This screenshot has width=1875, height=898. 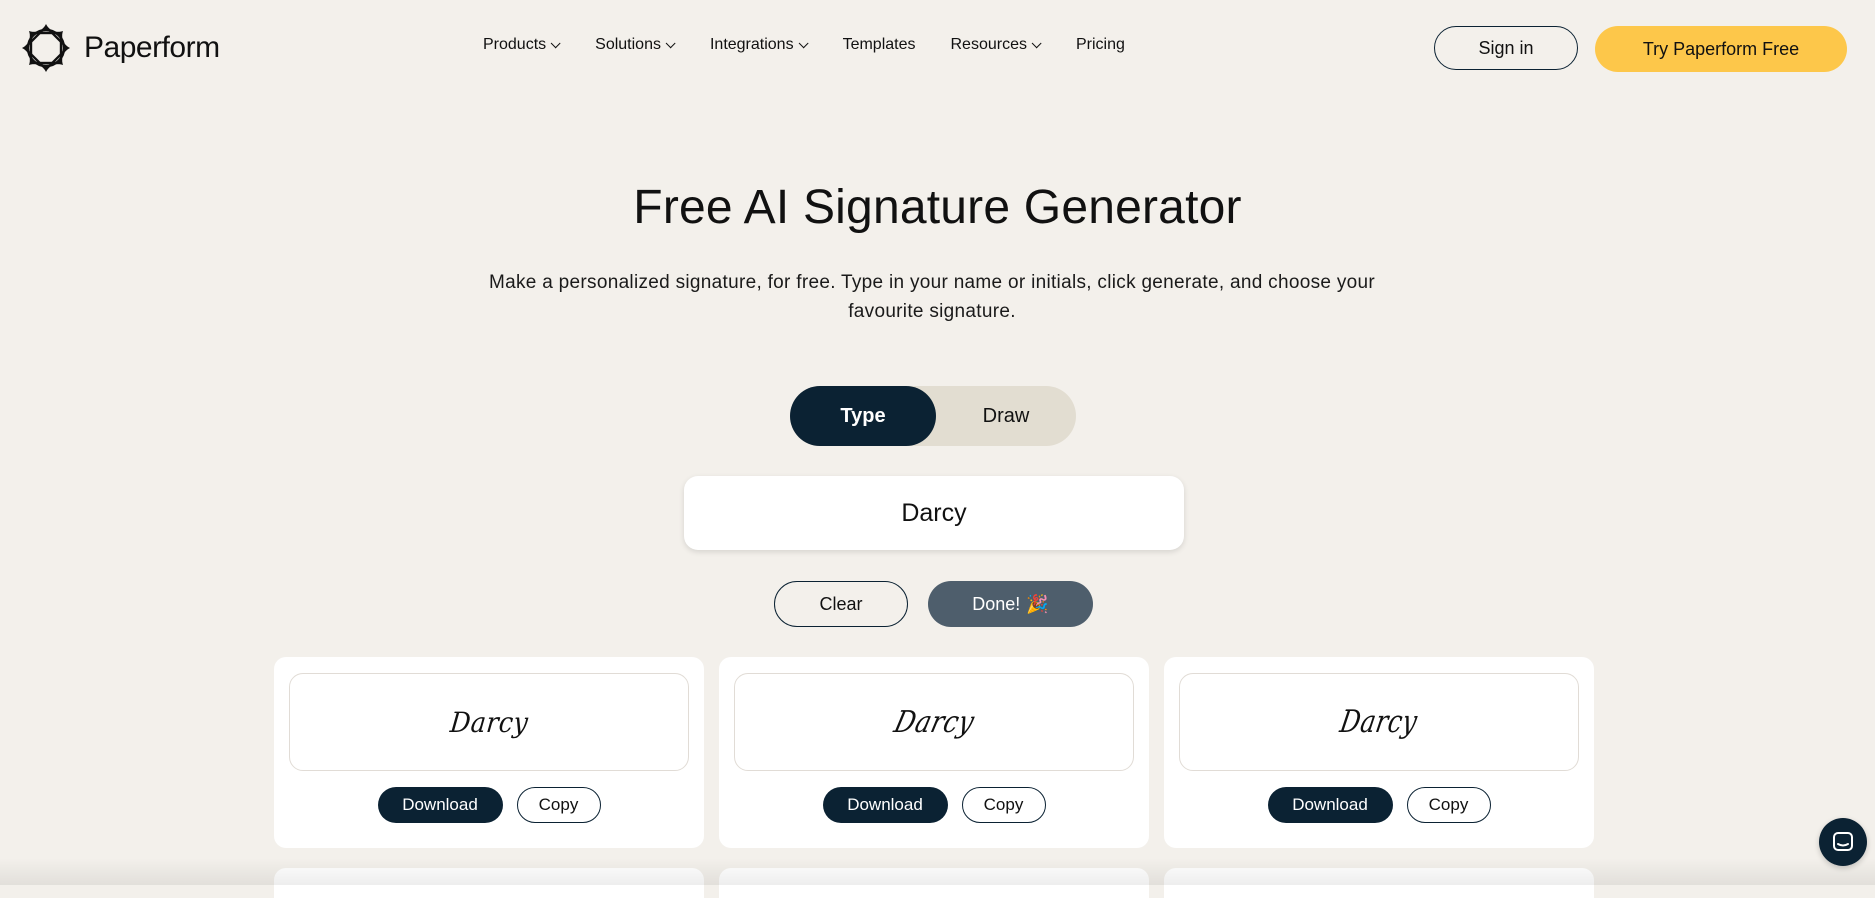 I want to click on nav-products: Products, so click(x=522, y=45).